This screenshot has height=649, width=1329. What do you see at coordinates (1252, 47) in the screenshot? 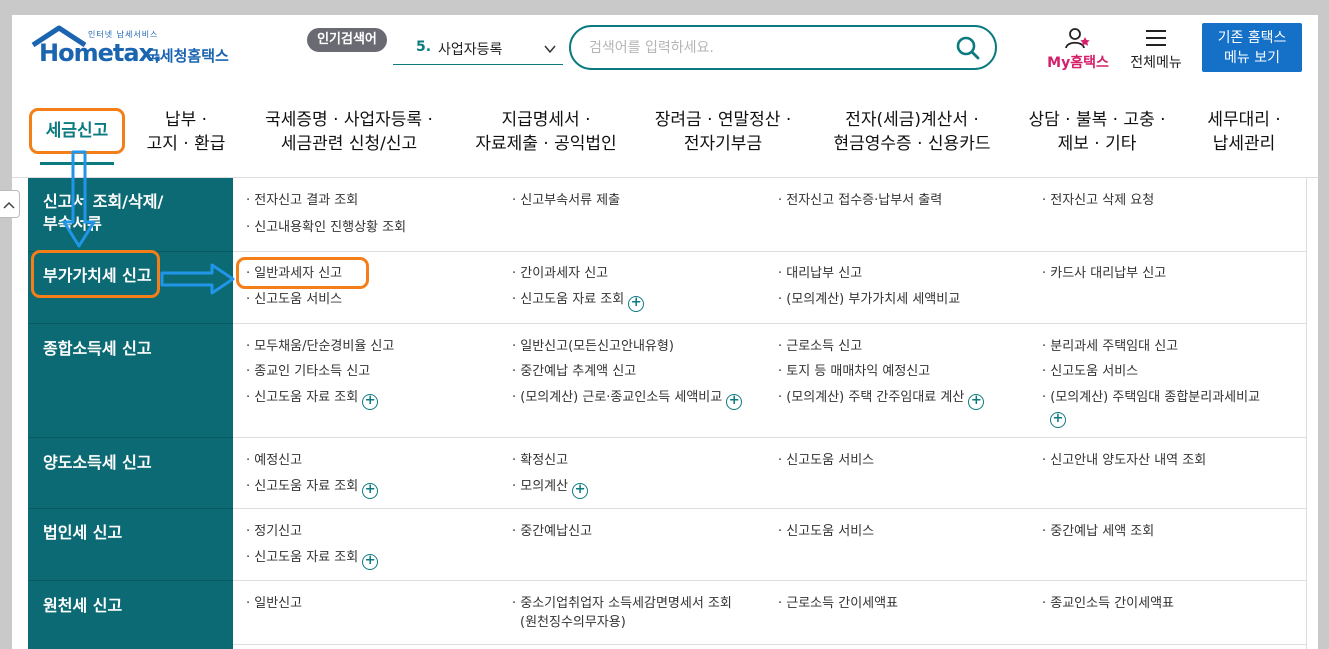
I see `old-hometax-menu-button: 기존 홈택스 메뉴 보기` at bounding box center [1252, 47].